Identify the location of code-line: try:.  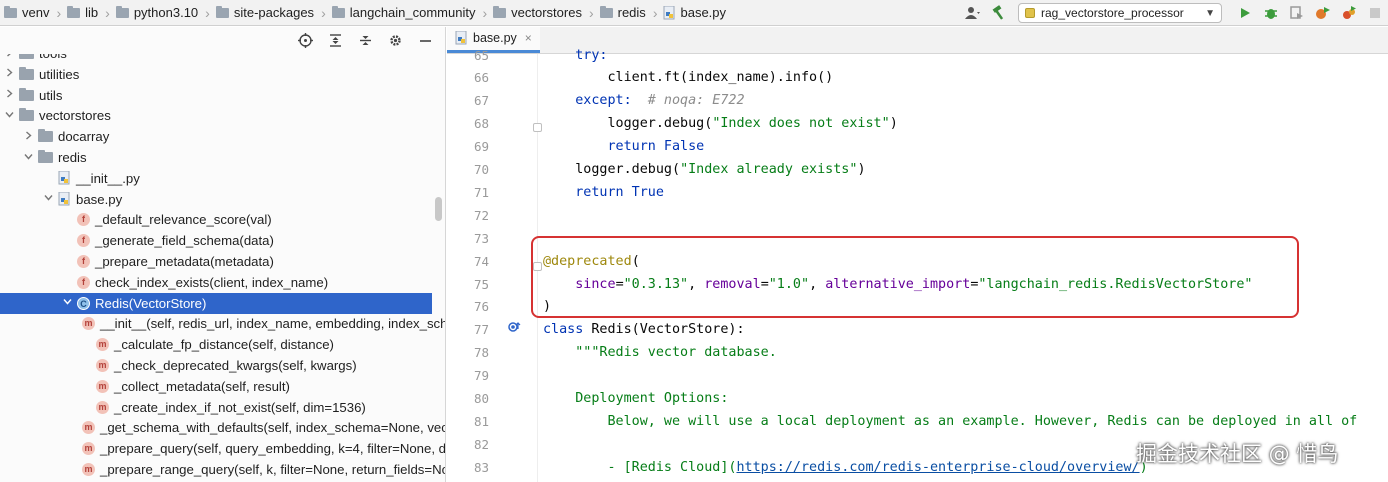
(575, 55).